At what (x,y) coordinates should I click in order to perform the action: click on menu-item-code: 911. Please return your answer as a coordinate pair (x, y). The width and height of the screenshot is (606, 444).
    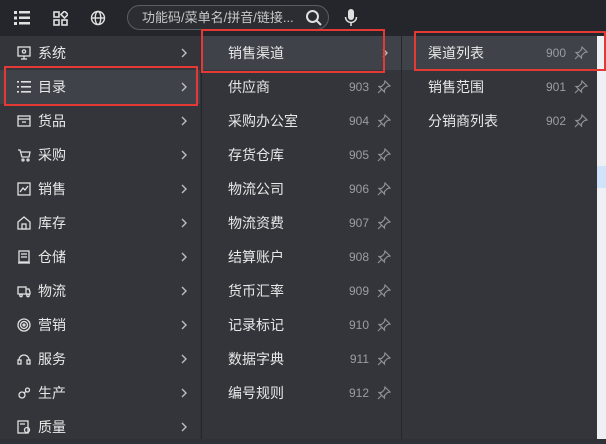
    Looking at the image, I should click on (359, 359).